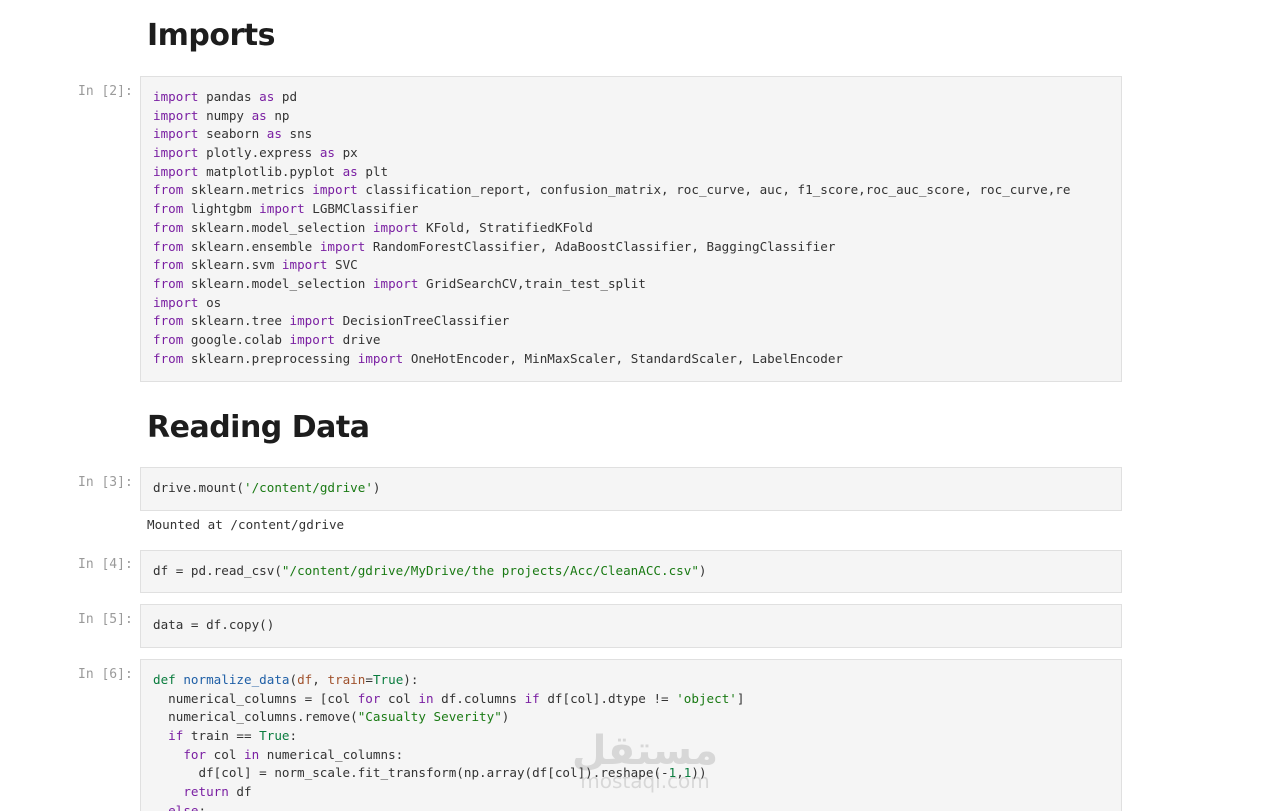 The image size is (1288, 811). What do you see at coordinates (637, 97) in the screenshot?
I see `code-line: import pandas as pd` at bounding box center [637, 97].